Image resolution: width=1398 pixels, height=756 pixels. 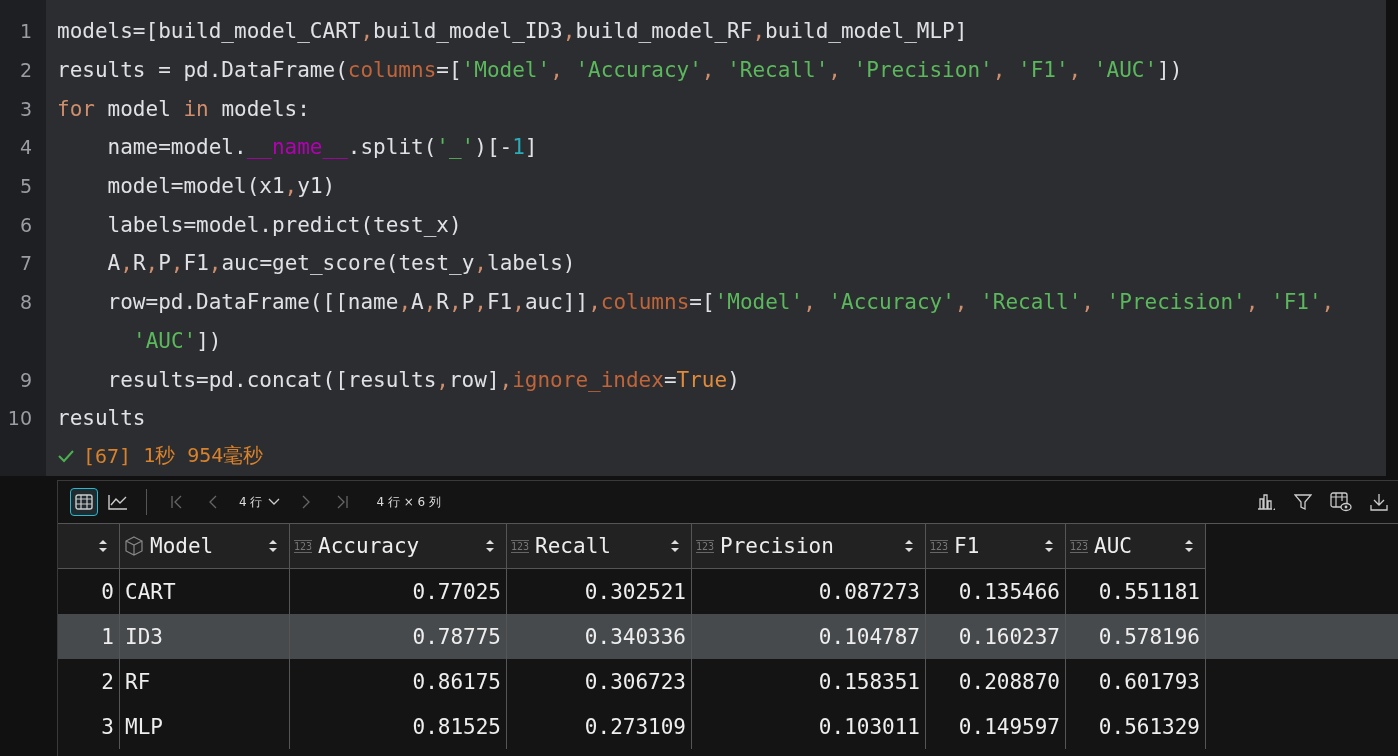 What do you see at coordinates (284, 224) in the screenshot?
I see `code-line: labels=model.predict(test_x)` at bounding box center [284, 224].